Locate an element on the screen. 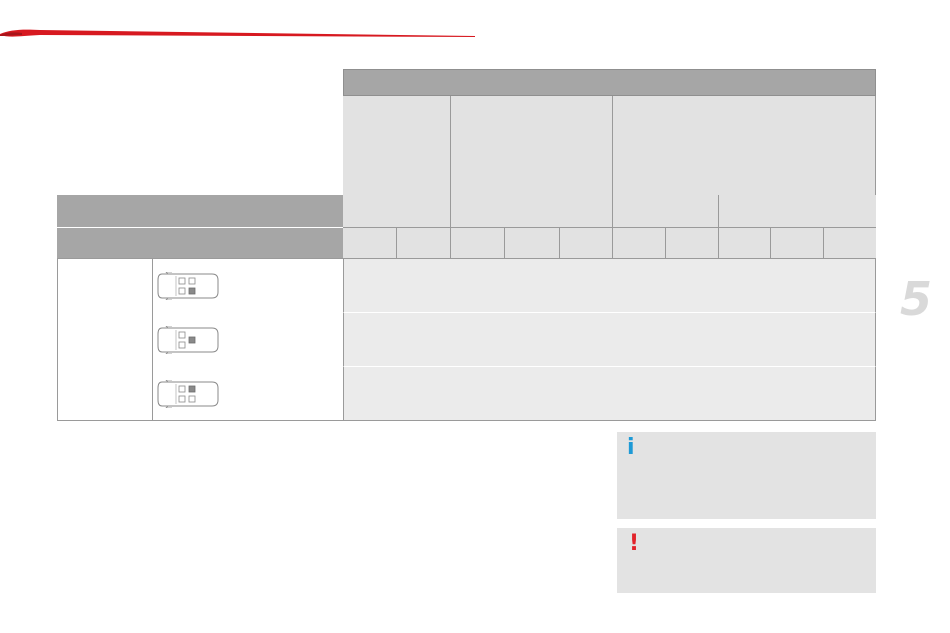 Image resolution: width=950 pixels, height=633 pixels. info-notice: i is located at coordinates (746, 475).